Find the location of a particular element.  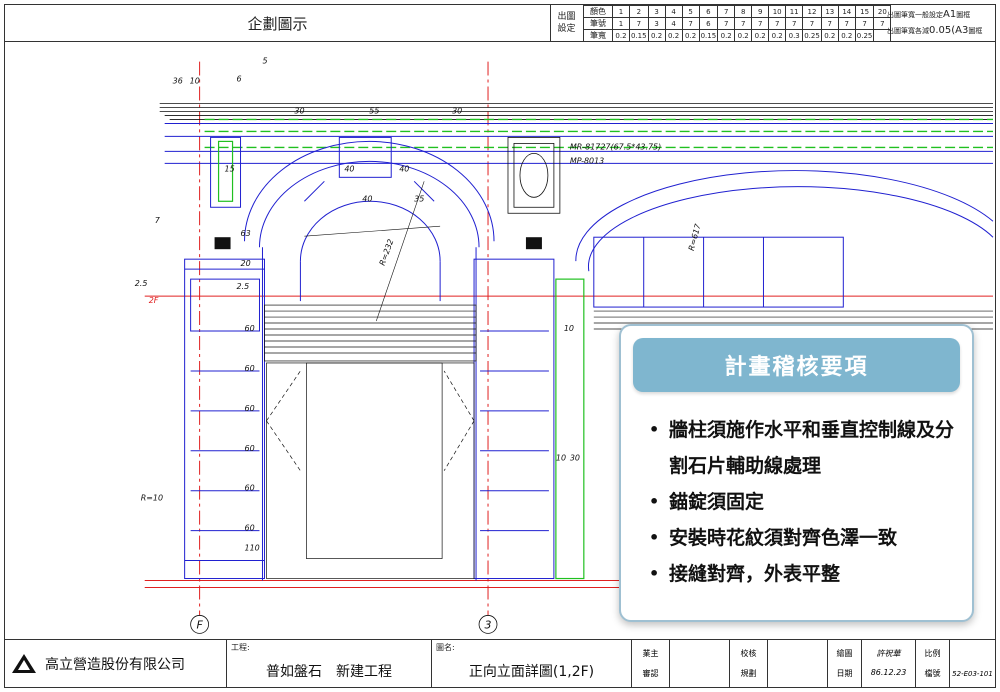

pen-row-header: 顏色 is located at coordinates (598, 11).